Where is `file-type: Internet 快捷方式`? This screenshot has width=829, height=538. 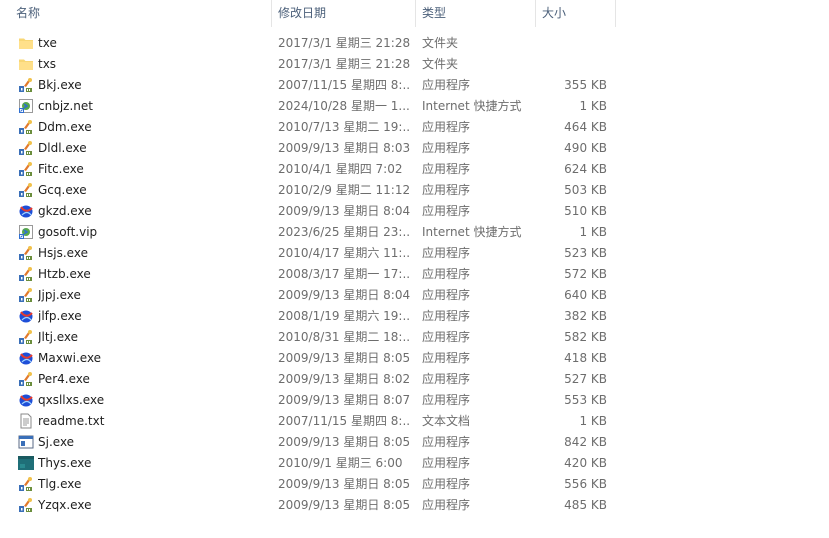 file-type: Internet 快捷方式 is located at coordinates (472, 106).